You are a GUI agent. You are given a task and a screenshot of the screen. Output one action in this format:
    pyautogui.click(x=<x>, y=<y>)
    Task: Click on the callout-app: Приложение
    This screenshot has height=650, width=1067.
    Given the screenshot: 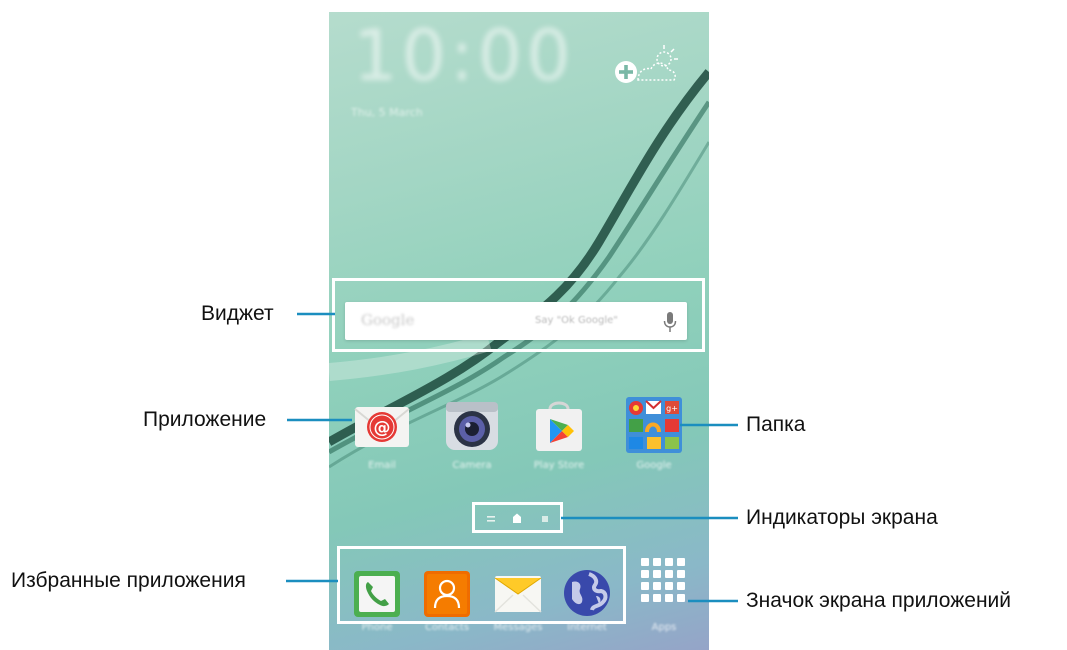 What is the action you would take?
    pyautogui.click(x=205, y=419)
    